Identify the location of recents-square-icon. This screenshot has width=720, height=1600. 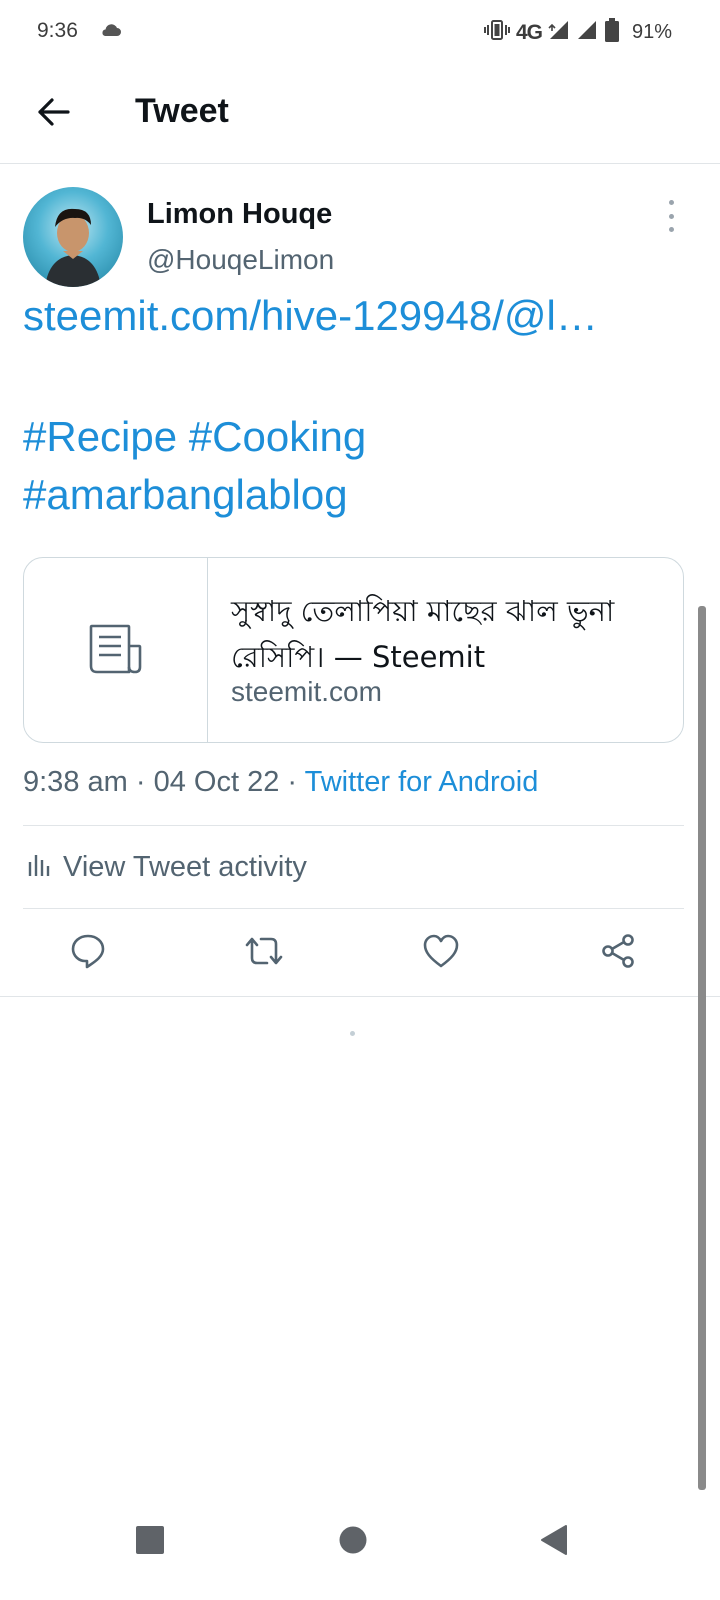
(150, 1542).